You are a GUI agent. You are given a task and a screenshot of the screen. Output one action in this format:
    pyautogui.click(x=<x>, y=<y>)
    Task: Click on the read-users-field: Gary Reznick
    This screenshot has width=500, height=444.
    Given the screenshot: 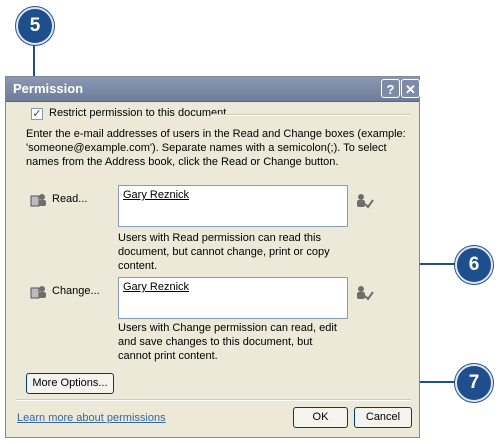 What is the action you would take?
    pyautogui.click(x=233, y=206)
    